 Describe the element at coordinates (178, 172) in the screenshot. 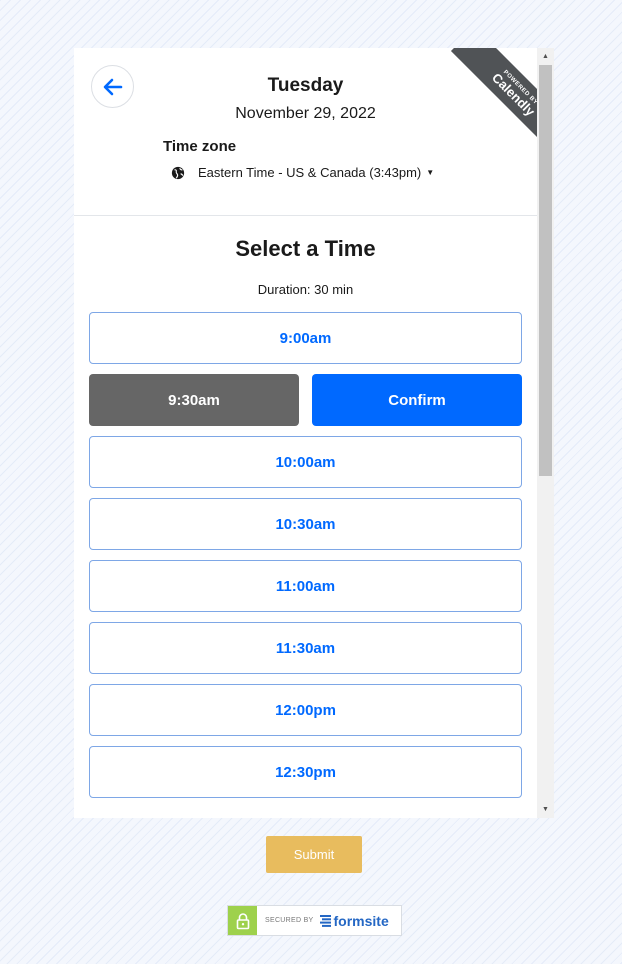

I see `globe-icon` at that location.